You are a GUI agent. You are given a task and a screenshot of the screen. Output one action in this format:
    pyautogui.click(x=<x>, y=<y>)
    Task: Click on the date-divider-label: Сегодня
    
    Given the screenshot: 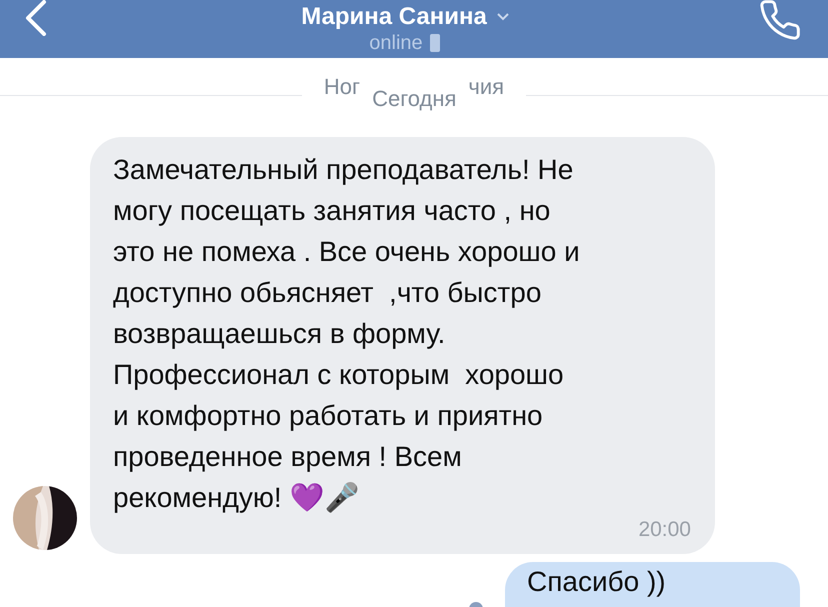 What is the action you would take?
    pyautogui.click(x=414, y=99)
    